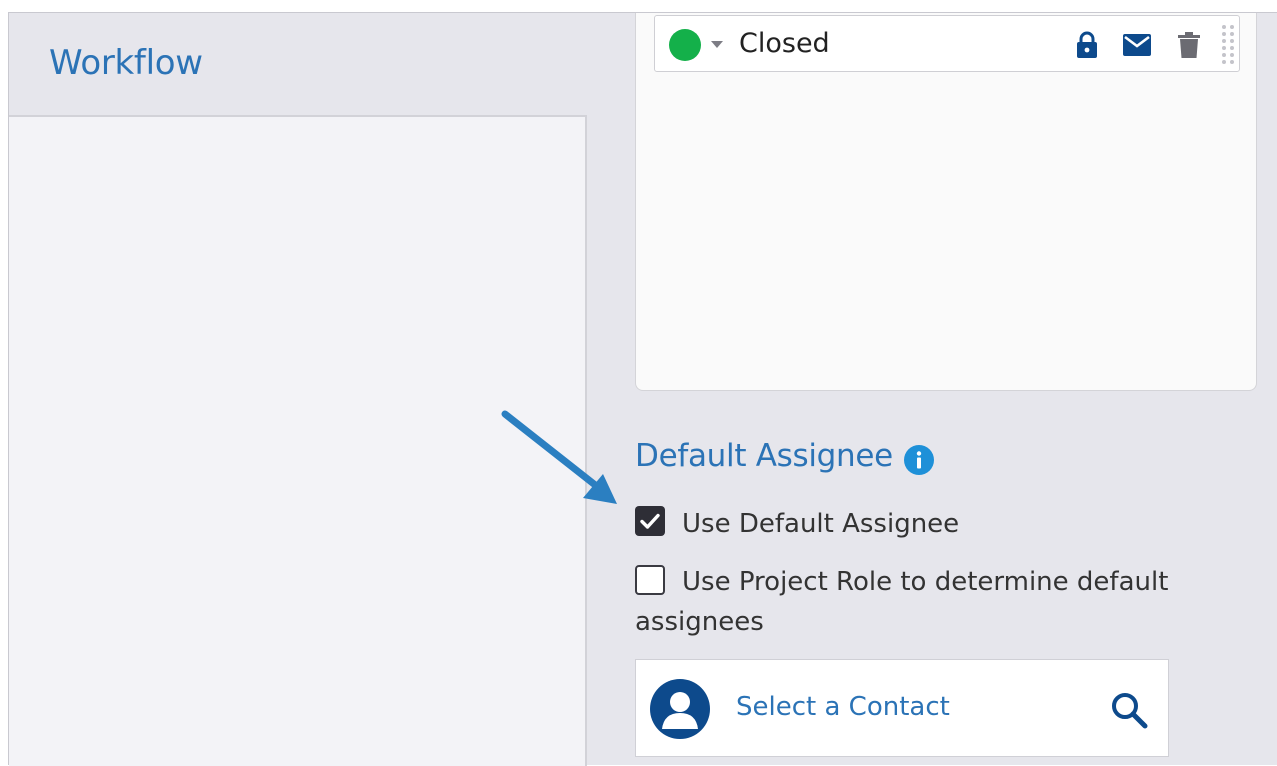 The image size is (1277, 766). I want to click on status-color-dot, so click(685, 45).